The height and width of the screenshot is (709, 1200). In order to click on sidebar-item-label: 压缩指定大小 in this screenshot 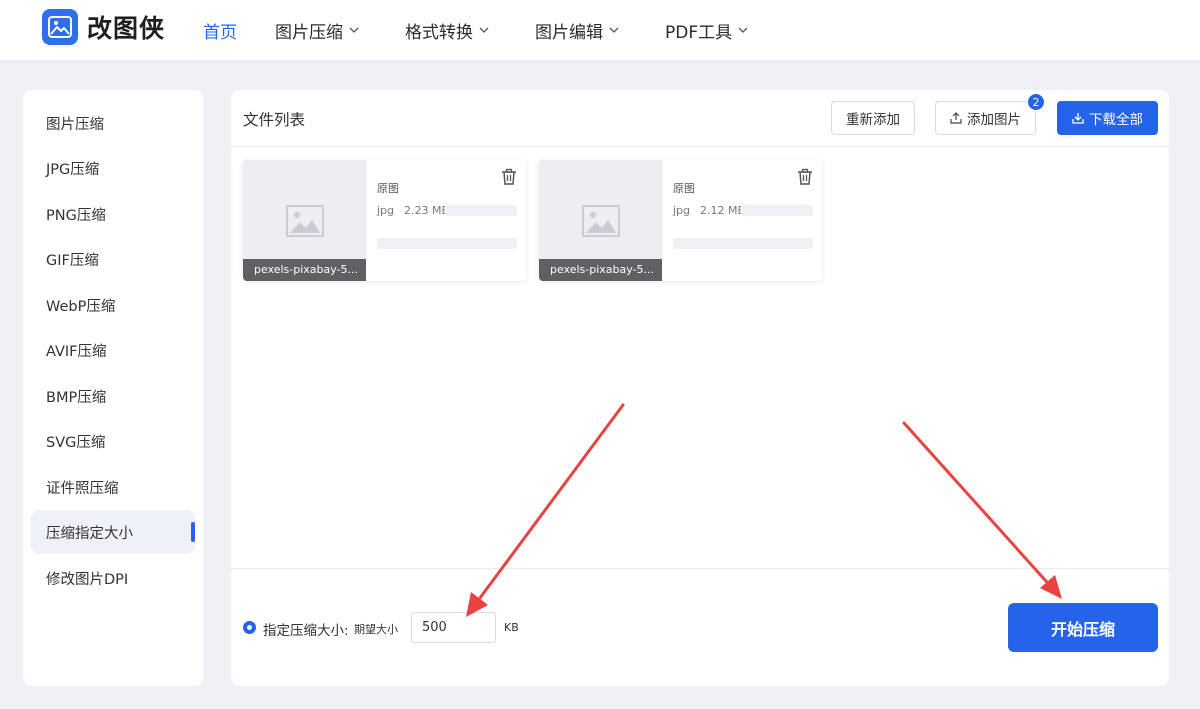, I will do `click(89, 533)`.